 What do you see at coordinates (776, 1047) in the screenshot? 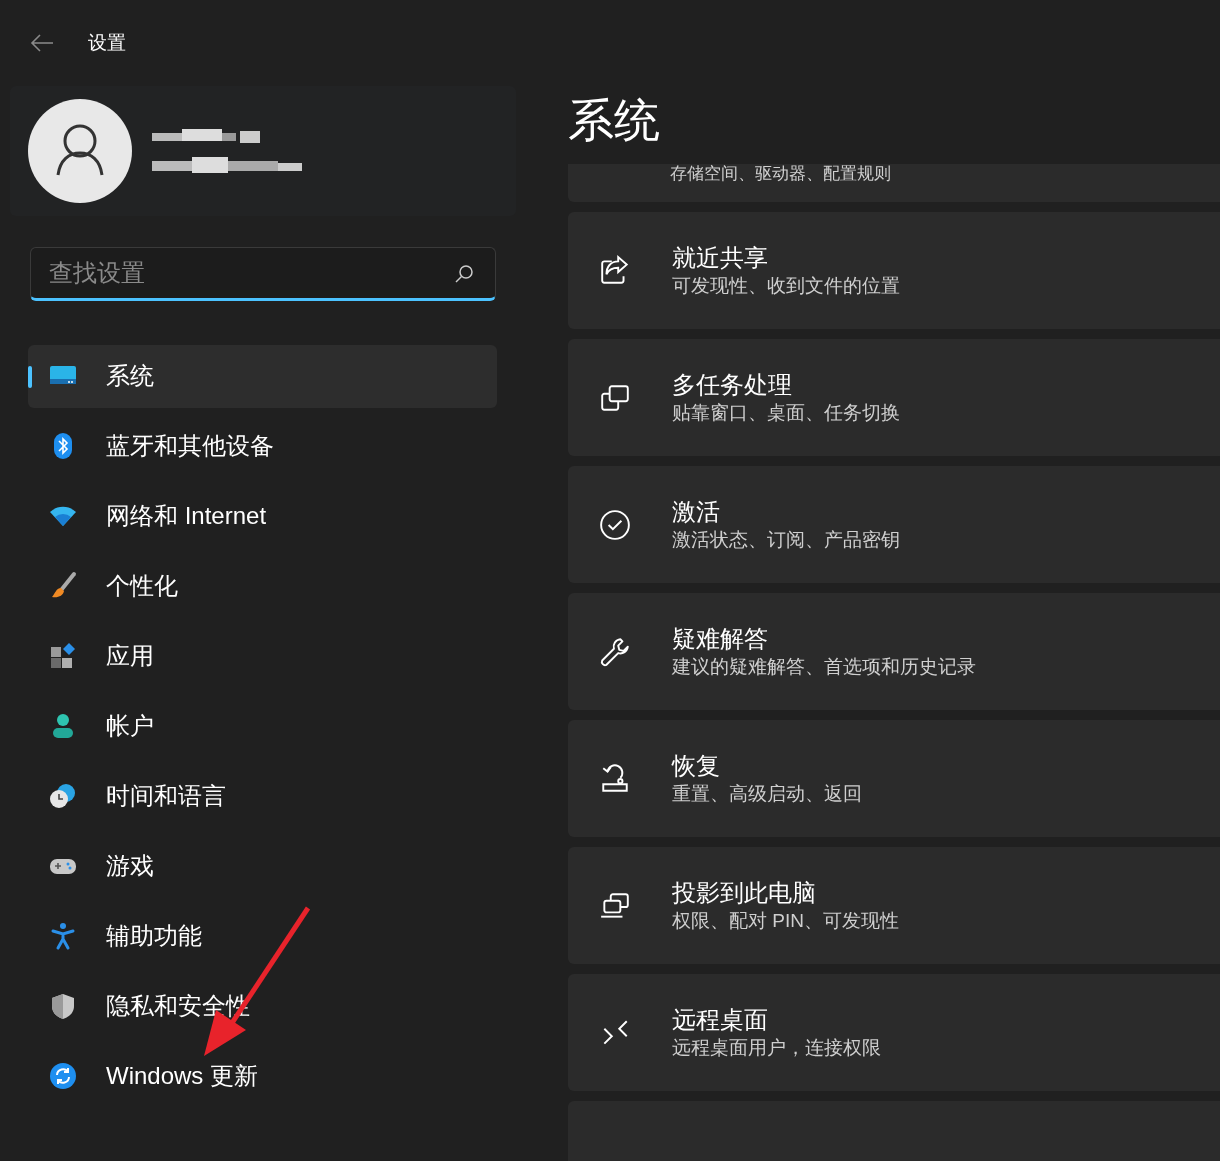
I see `card-description: 远程桌面用户，连接权限` at bounding box center [776, 1047].